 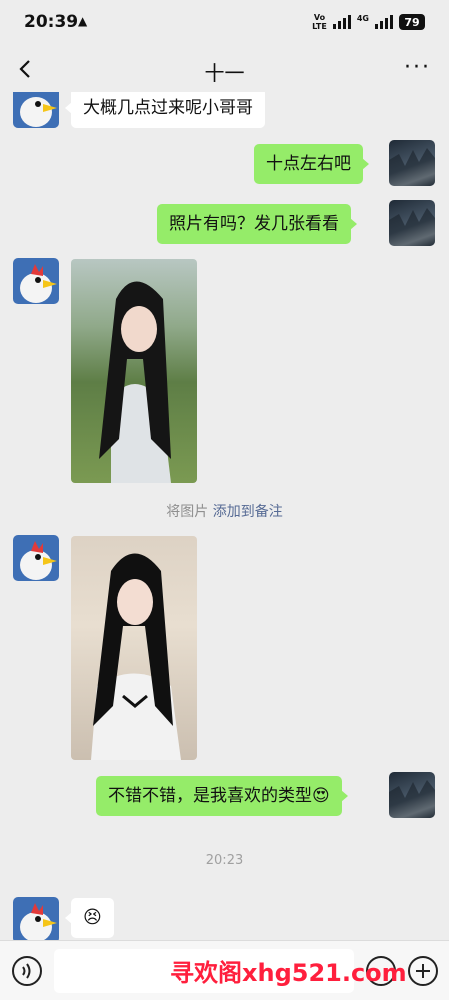 What do you see at coordinates (362, 18) in the screenshot?
I see `network-type: 4G` at bounding box center [362, 18].